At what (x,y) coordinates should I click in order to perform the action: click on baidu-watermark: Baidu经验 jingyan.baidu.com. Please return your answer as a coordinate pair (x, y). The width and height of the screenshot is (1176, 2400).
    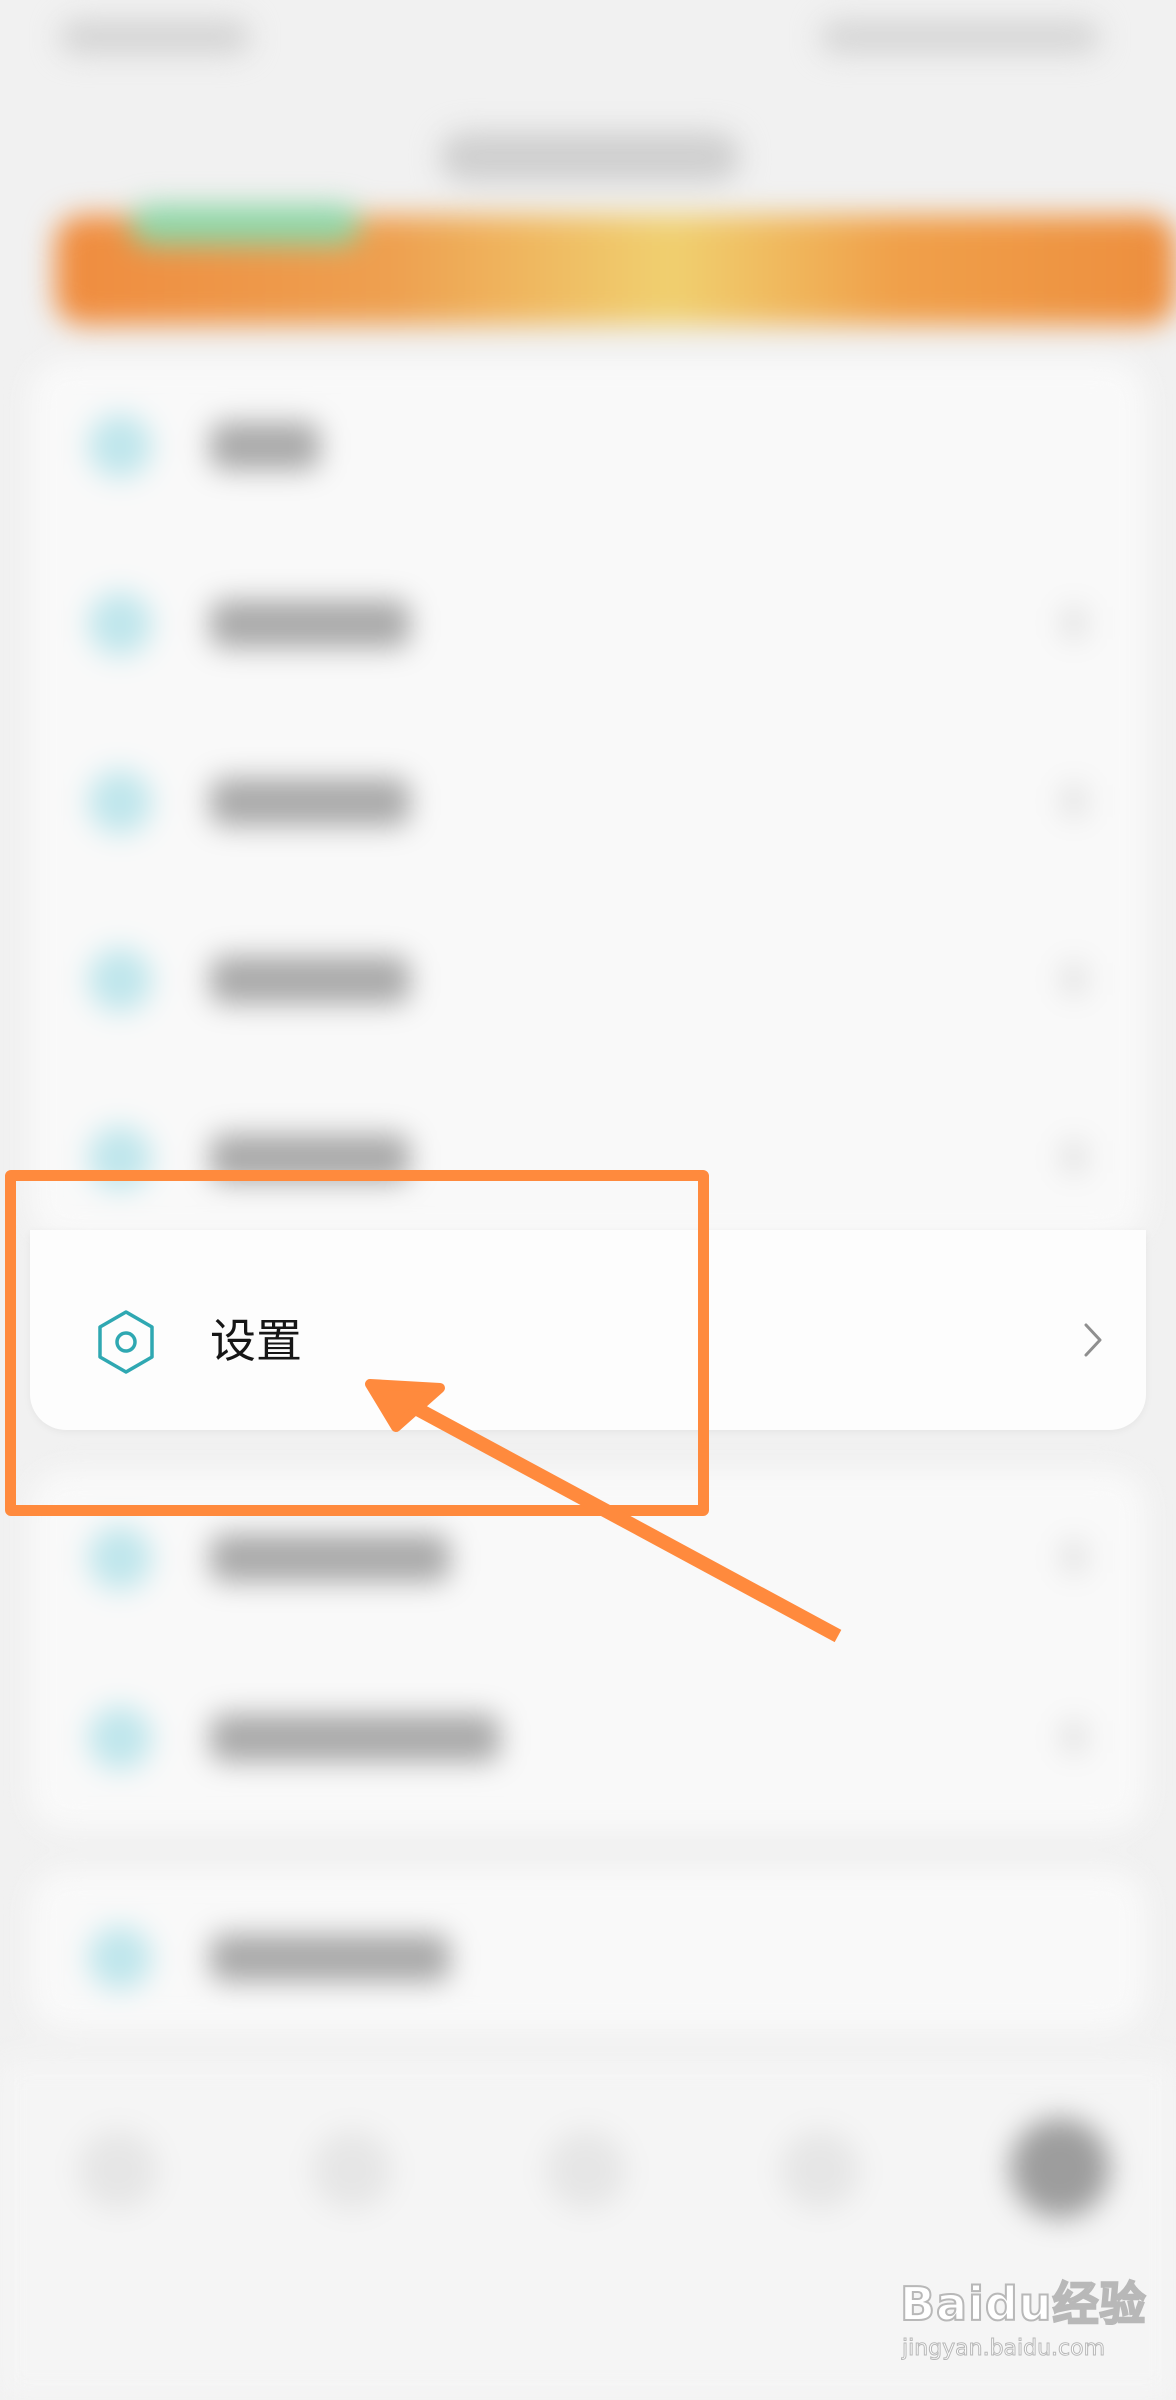
    Looking at the image, I should click on (1024, 2328).